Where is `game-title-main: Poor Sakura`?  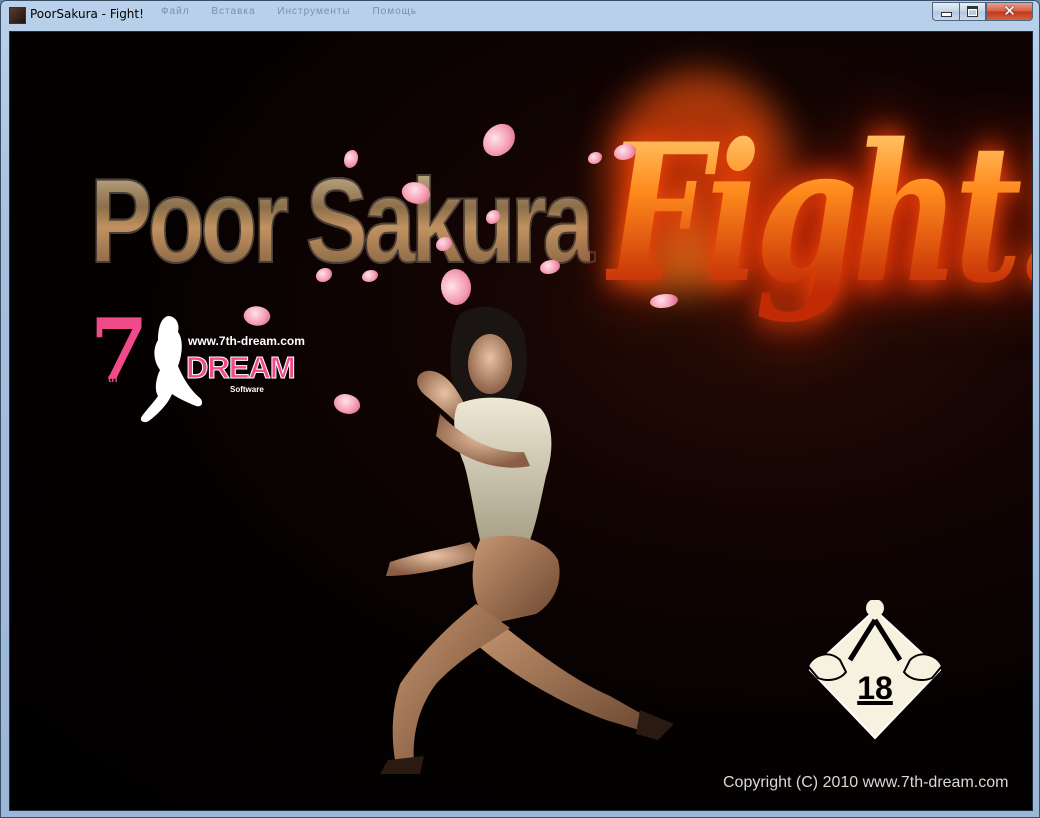 game-title-main: Poor Sakura is located at coordinates (342, 221).